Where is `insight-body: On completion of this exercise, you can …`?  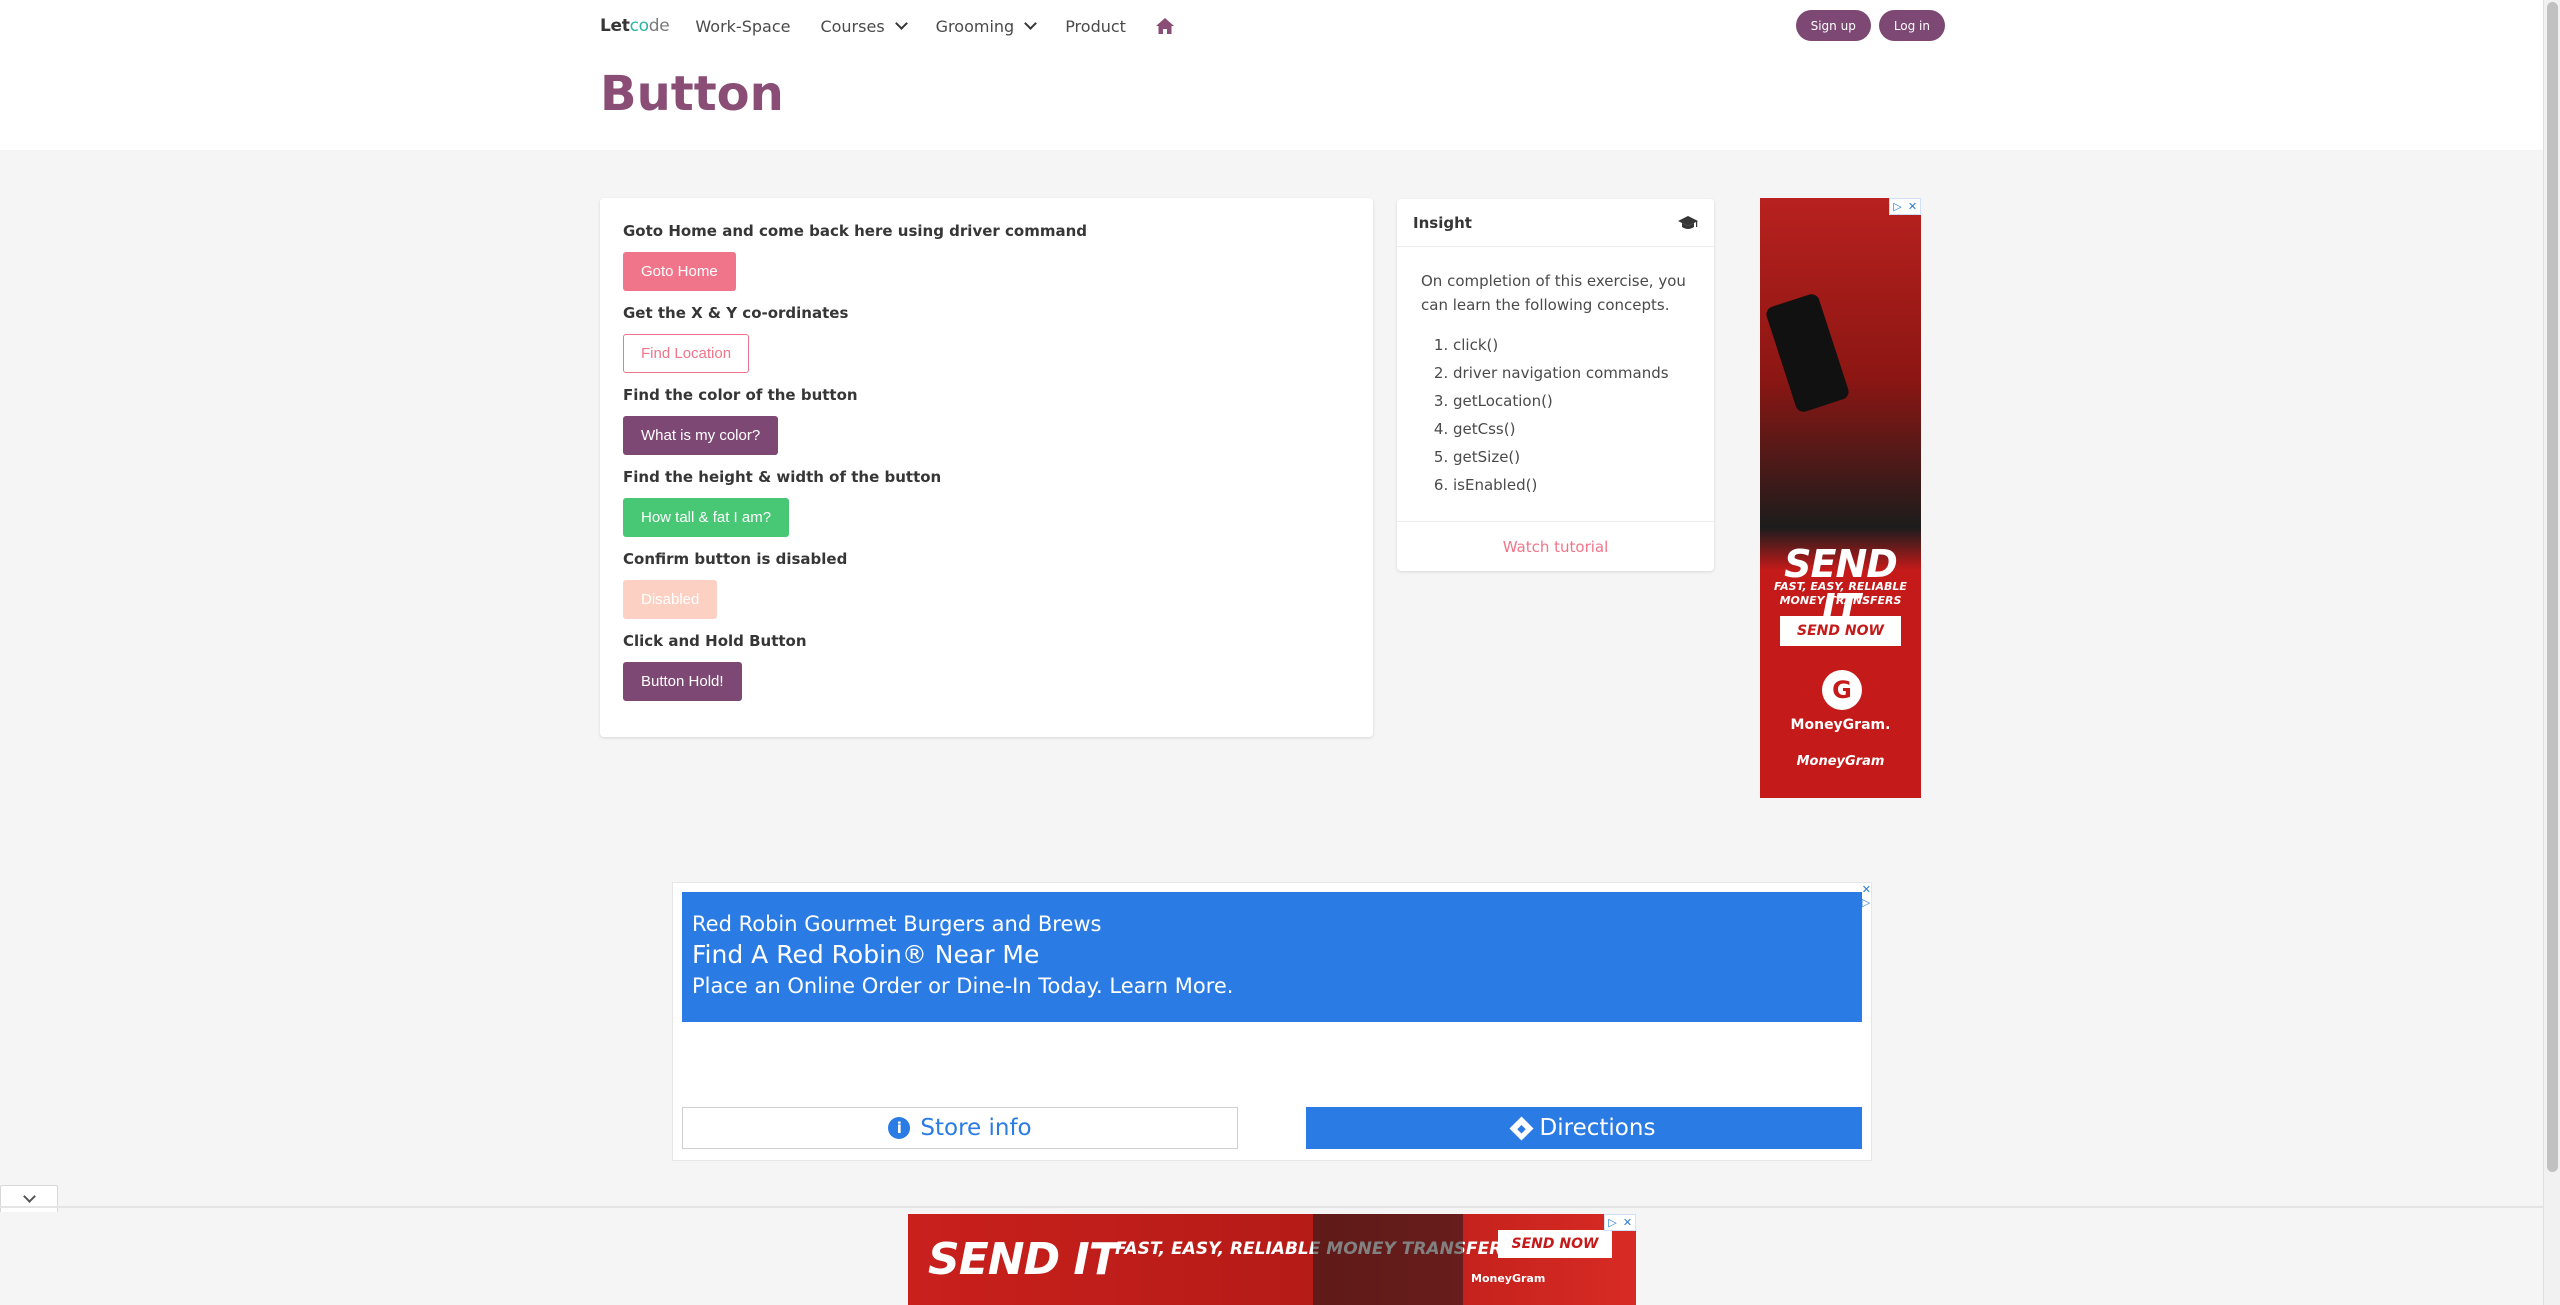 insight-body: On completion of this exercise, you can … is located at coordinates (1555, 373).